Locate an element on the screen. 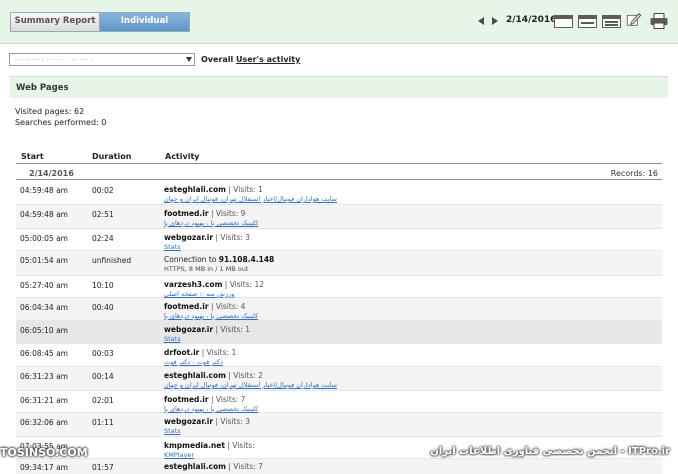  row-activity: footmed.ir | Visits: 7 is located at coordinates (204, 399).